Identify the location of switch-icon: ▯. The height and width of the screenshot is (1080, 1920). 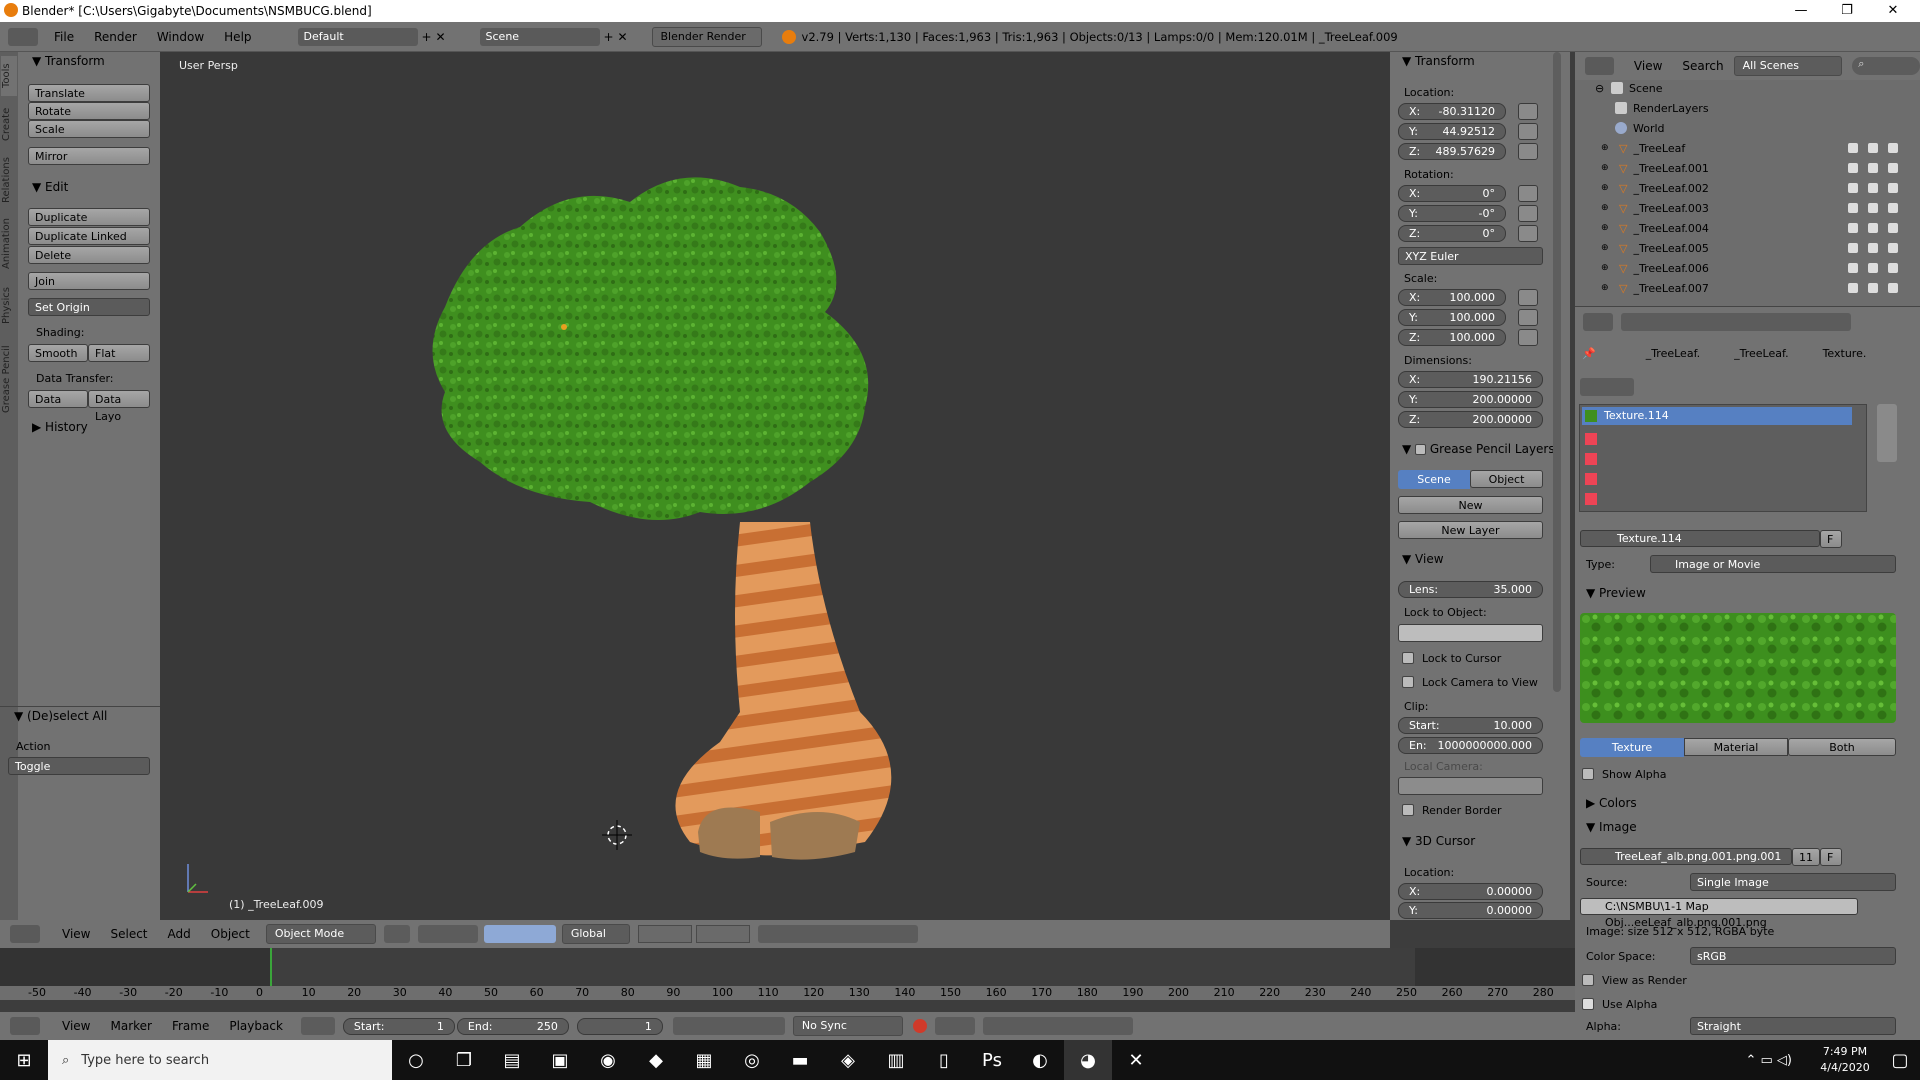
(944, 1060).